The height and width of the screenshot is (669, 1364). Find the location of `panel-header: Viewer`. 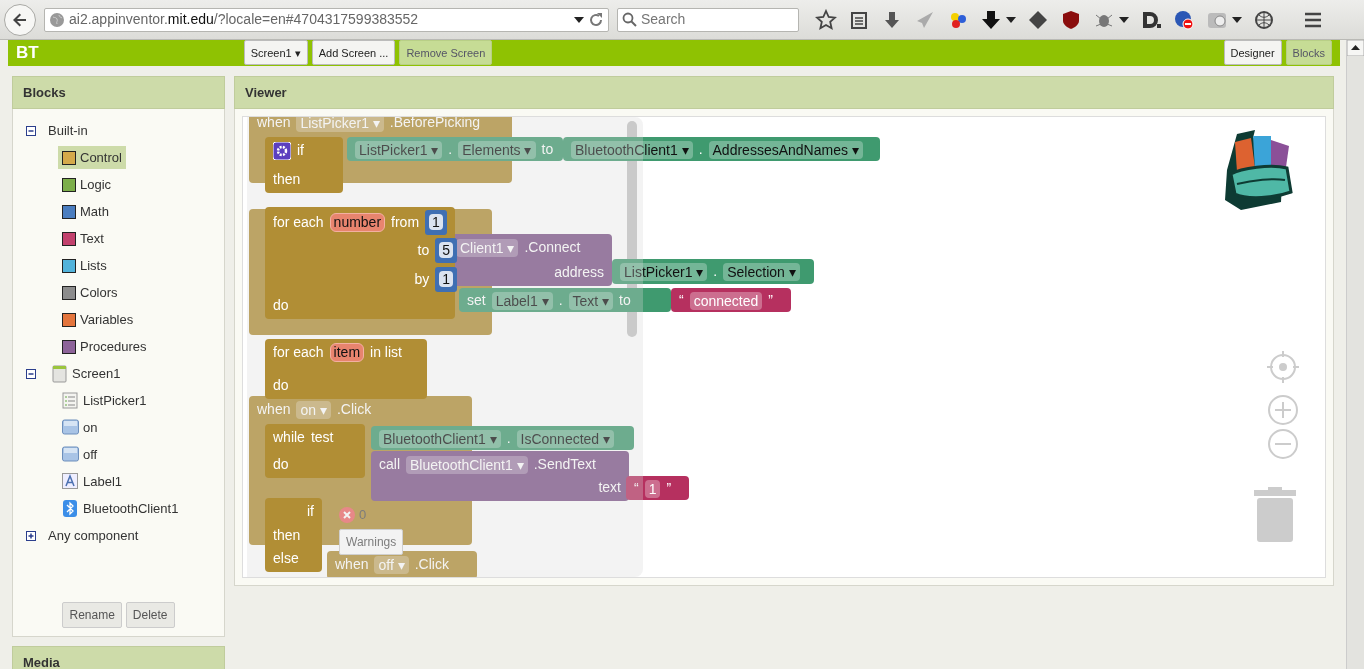

panel-header: Viewer is located at coordinates (784, 92).